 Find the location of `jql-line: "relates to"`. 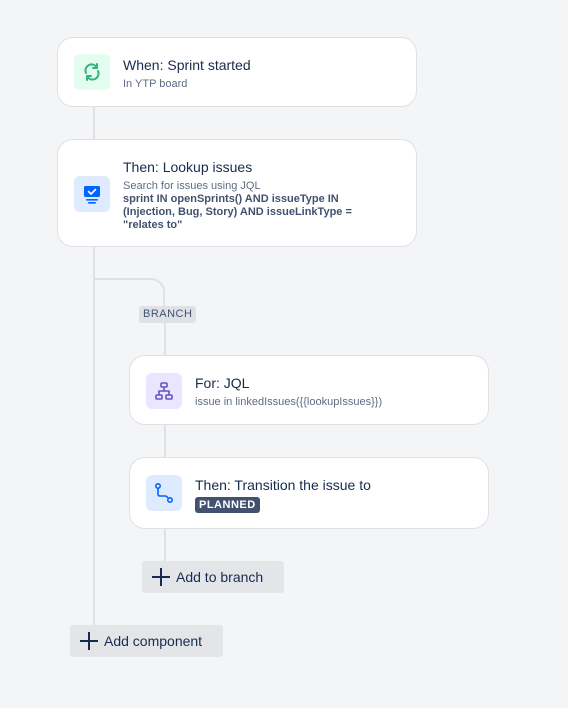

jql-line: "relates to" is located at coordinates (153, 225).